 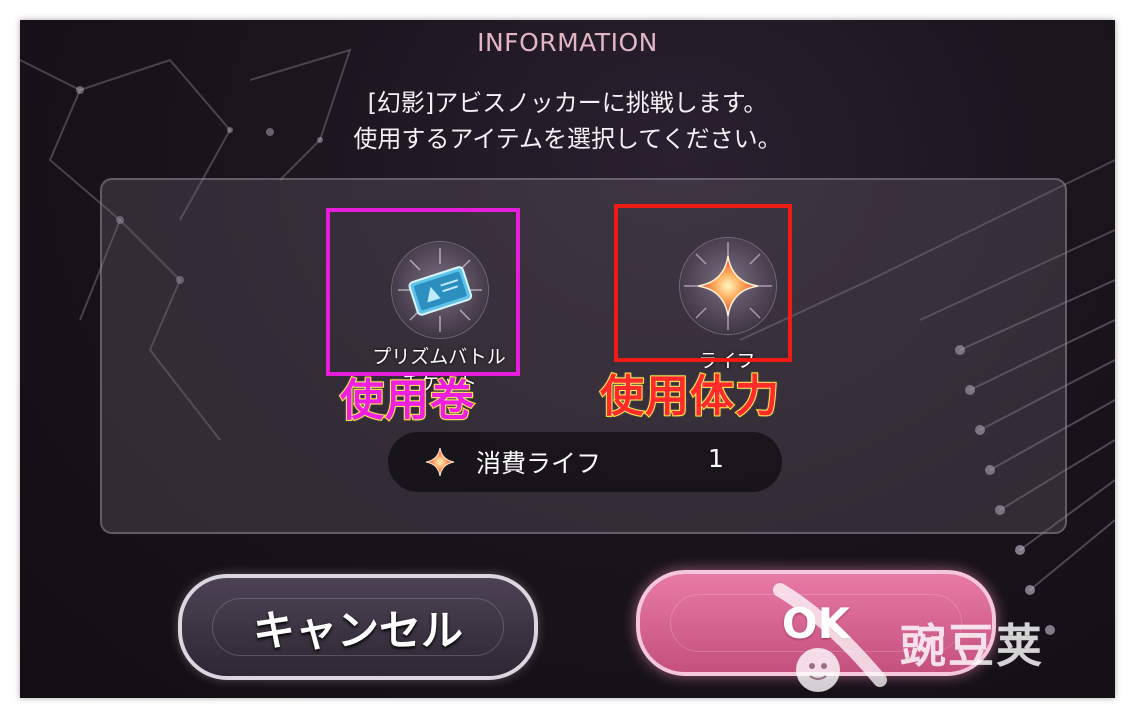 I want to click on life-cost-bar: 消費ライフ 1, so click(x=585, y=462).